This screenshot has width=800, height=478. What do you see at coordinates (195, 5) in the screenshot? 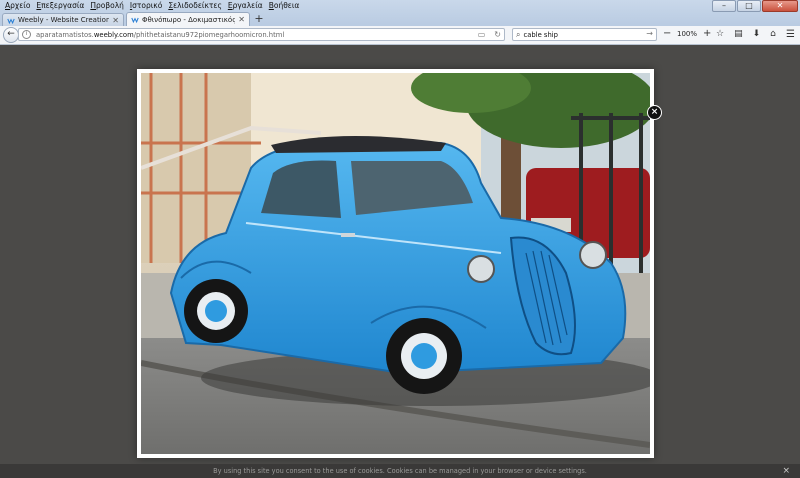
I see `menu-bookmarks: Σελιδοδείκτες` at bounding box center [195, 5].